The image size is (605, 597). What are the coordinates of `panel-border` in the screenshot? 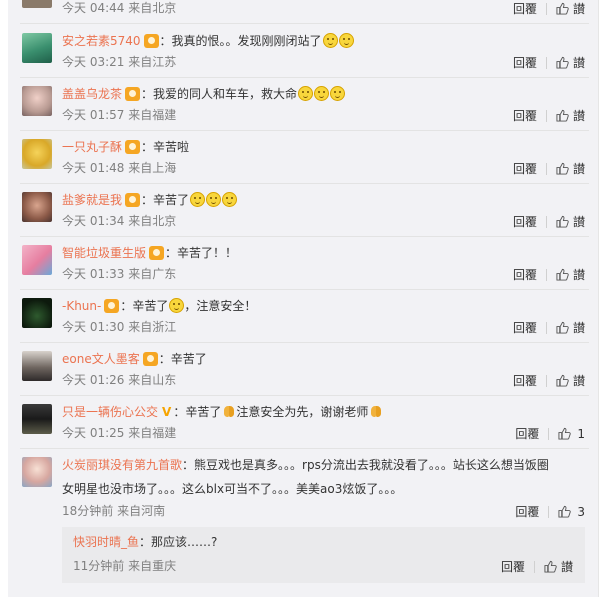 It's located at (598, 298).